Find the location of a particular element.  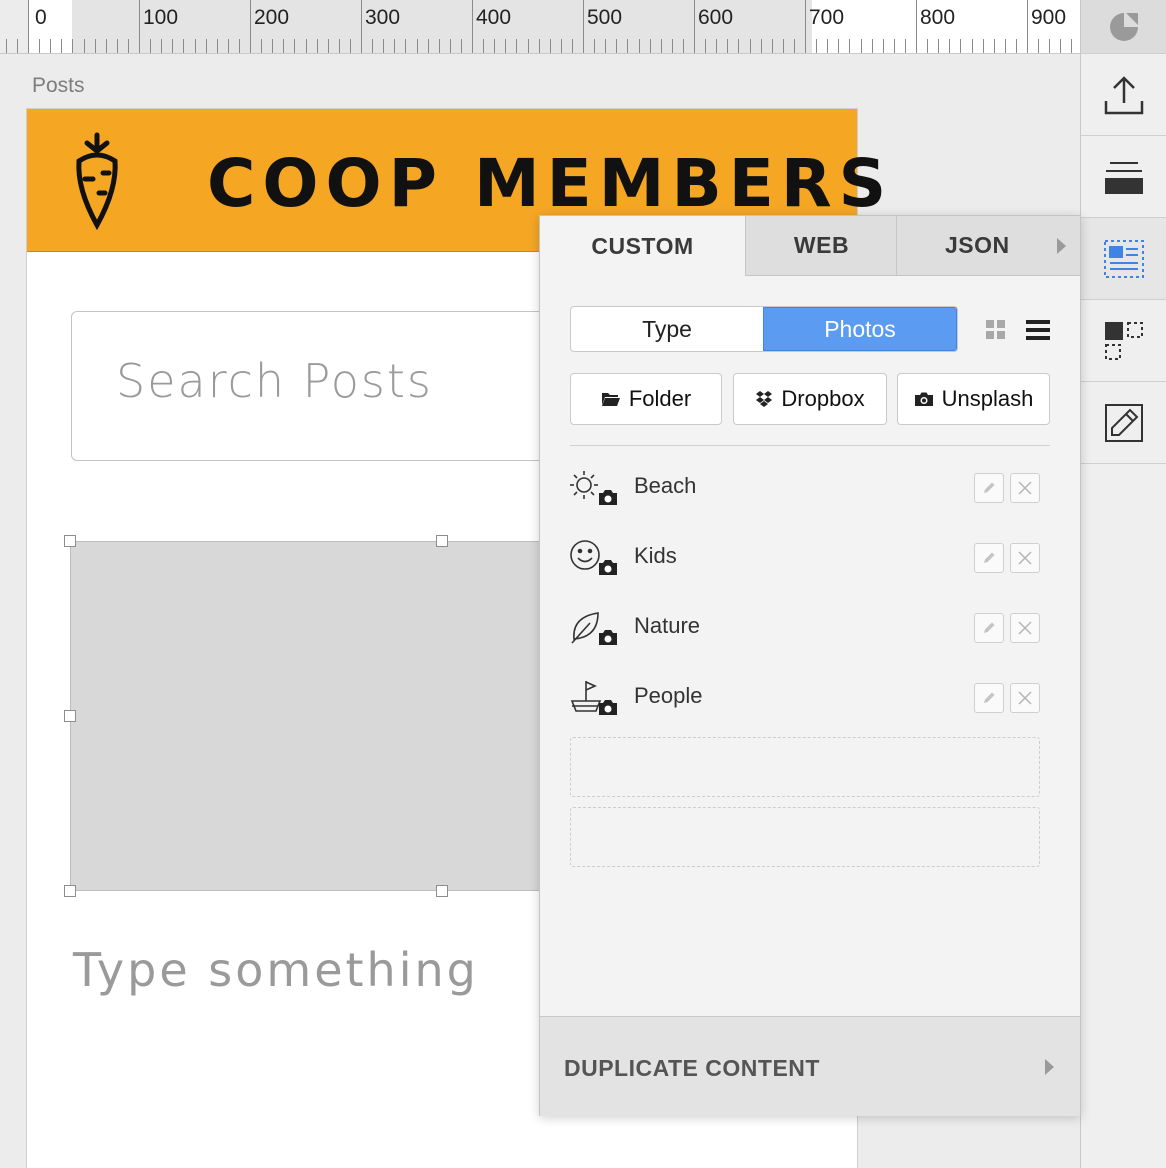

content-panel-button is located at coordinates (1123, 259).